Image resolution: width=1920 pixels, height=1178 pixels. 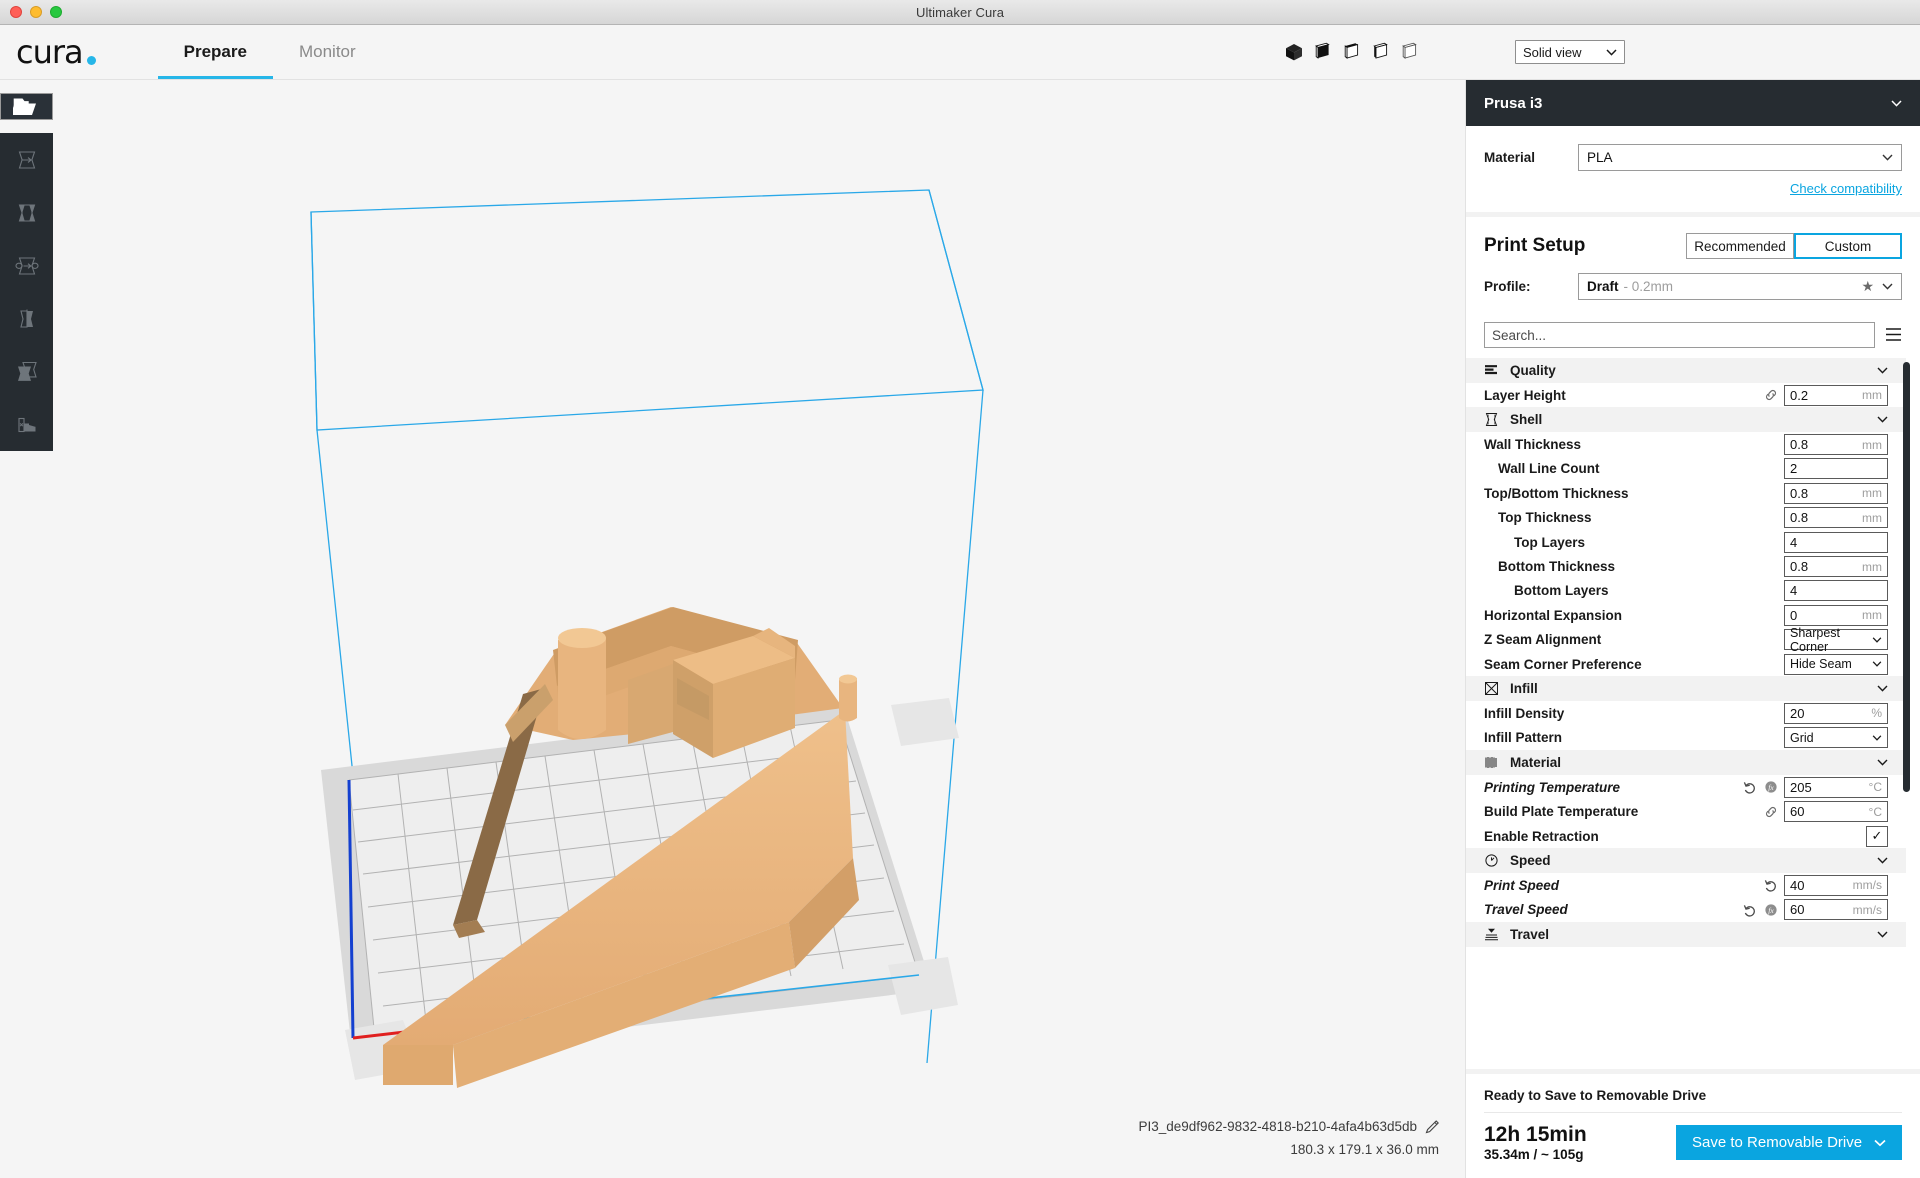 What do you see at coordinates (1686, 910) in the screenshot?
I see `setting-row: Travel Speed fx 60 mm/s` at bounding box center [1686, 910].